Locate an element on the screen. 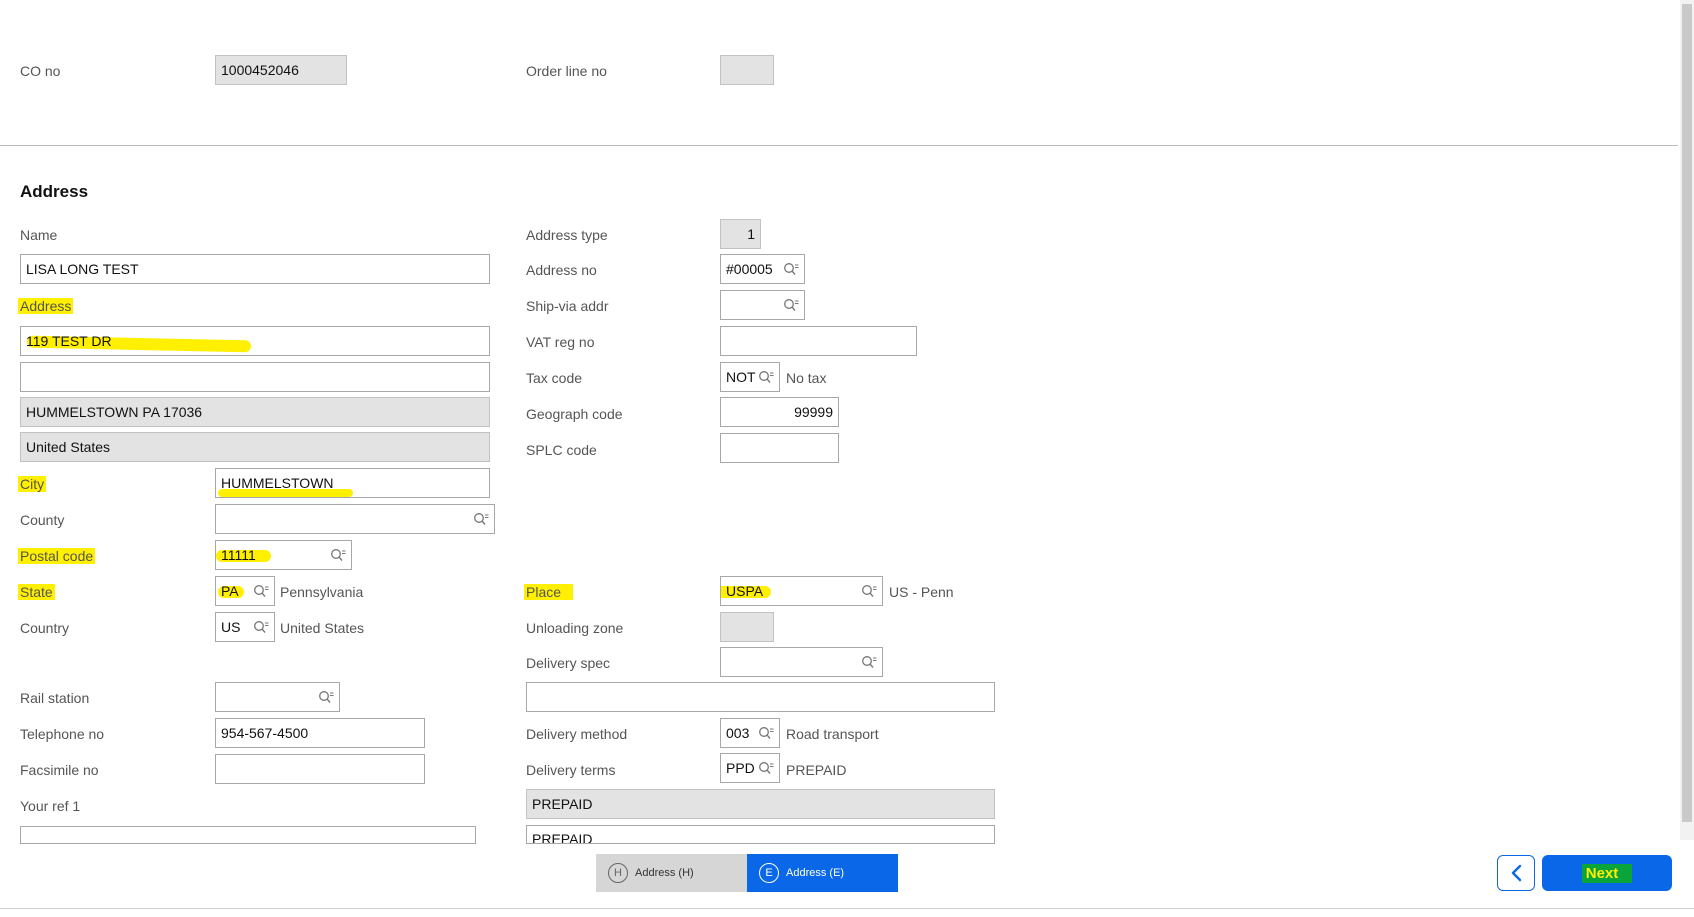  splc-code-label: SPLC code is located at coordinates (561, 450).